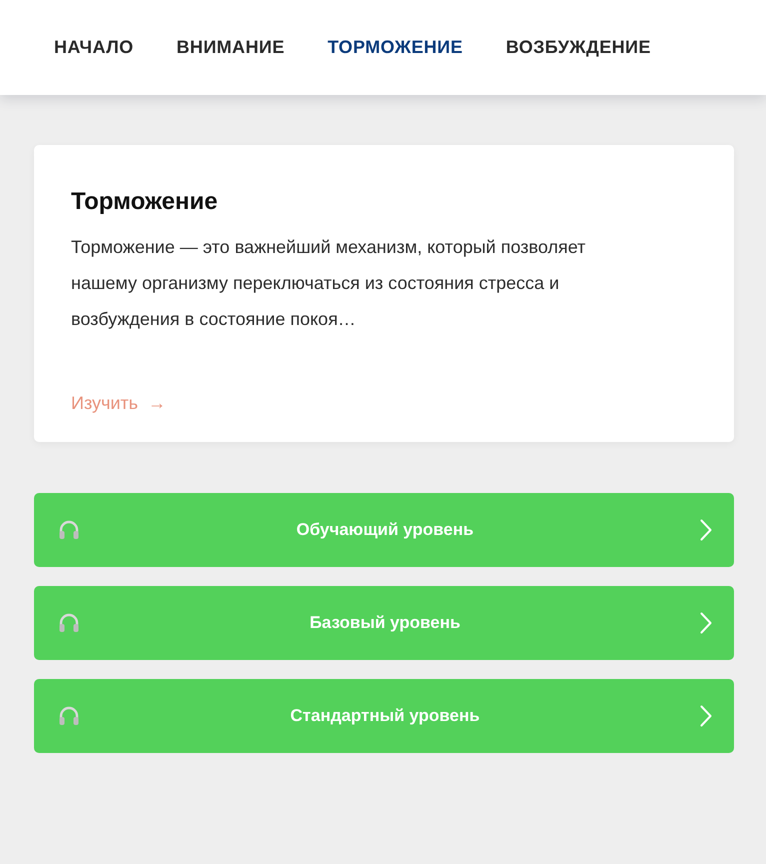  What do you see at coordinates (94, 47) in the screenshot?
I see `nav-tab: НАЧАЛО` at bounding box center [94, 47].